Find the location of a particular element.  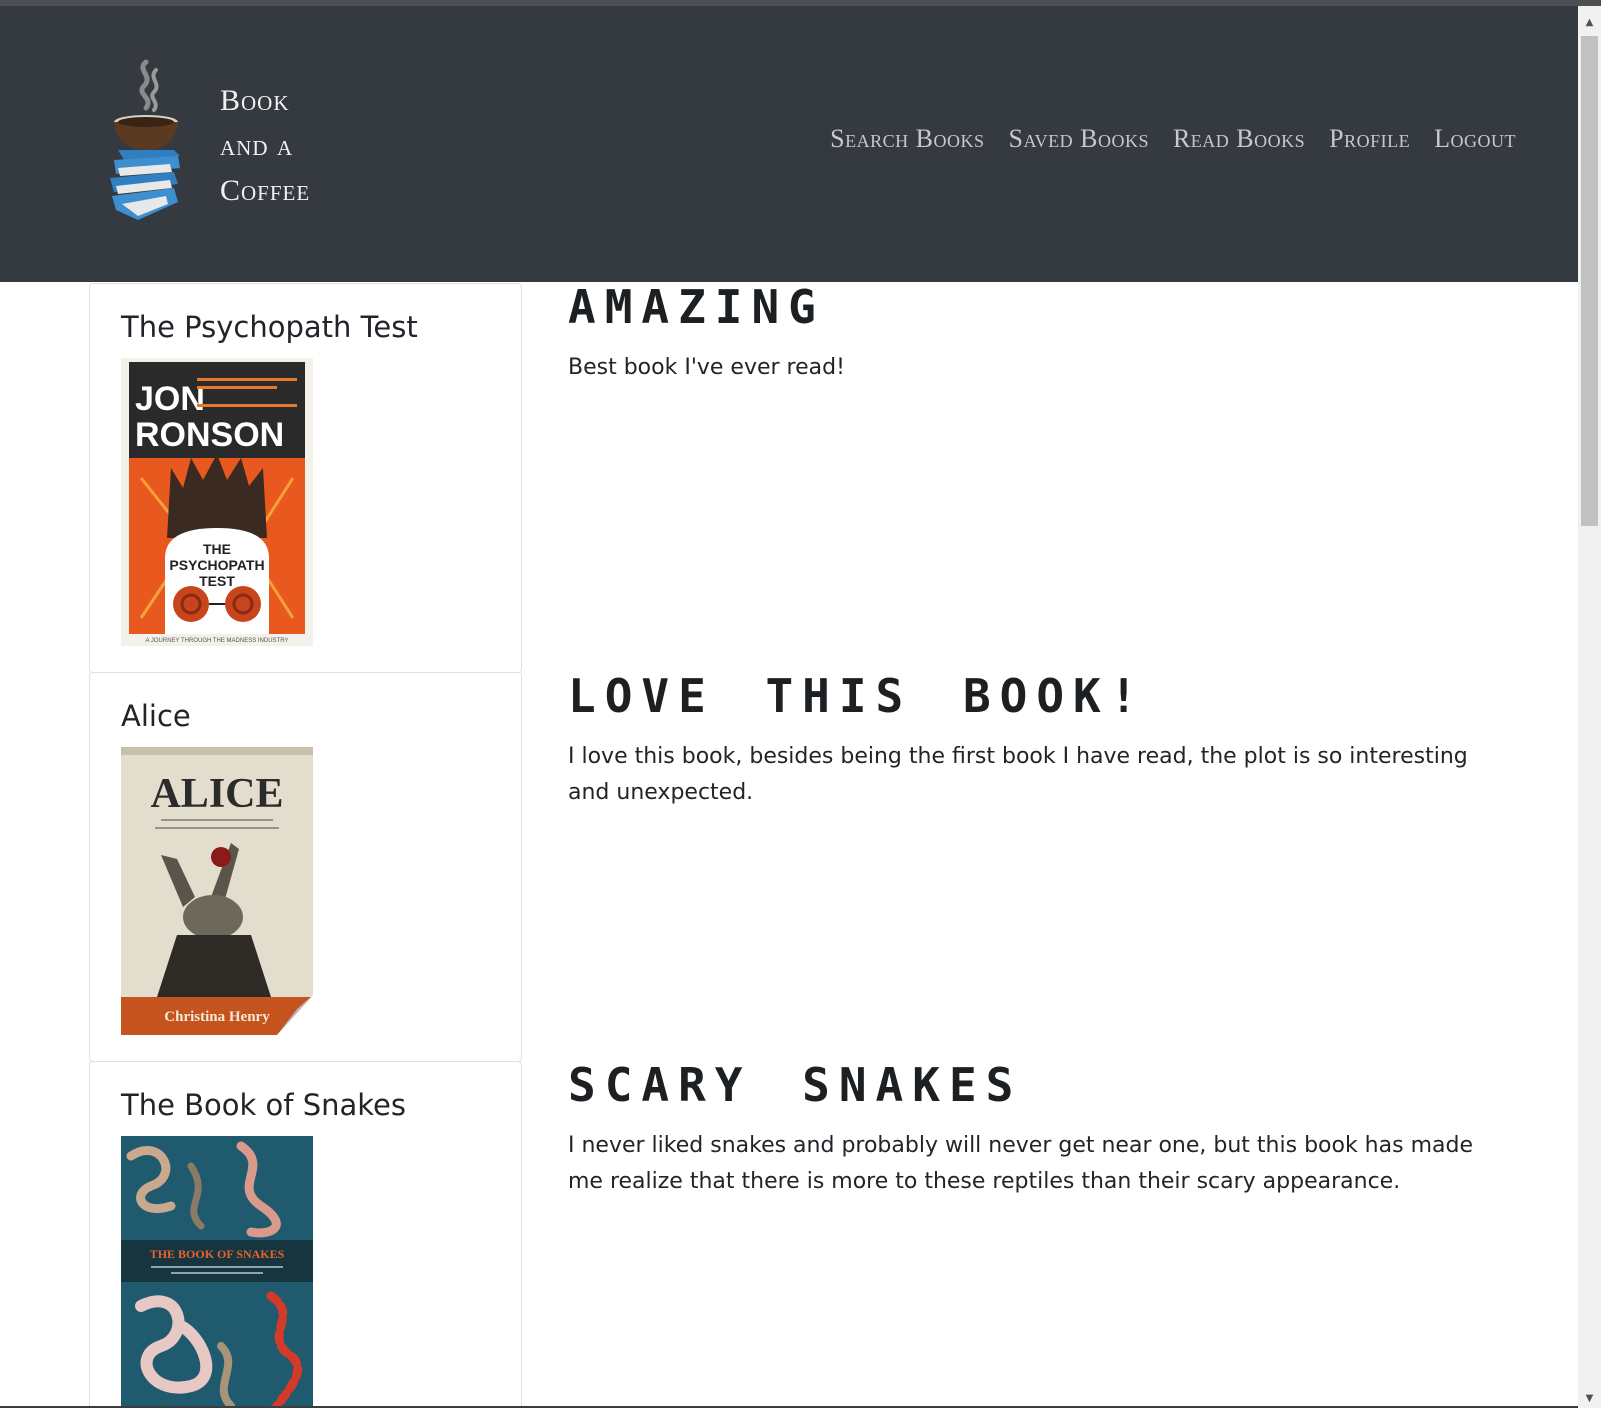

cover-author-line2: RONSON is located at coordinates (209, 435).